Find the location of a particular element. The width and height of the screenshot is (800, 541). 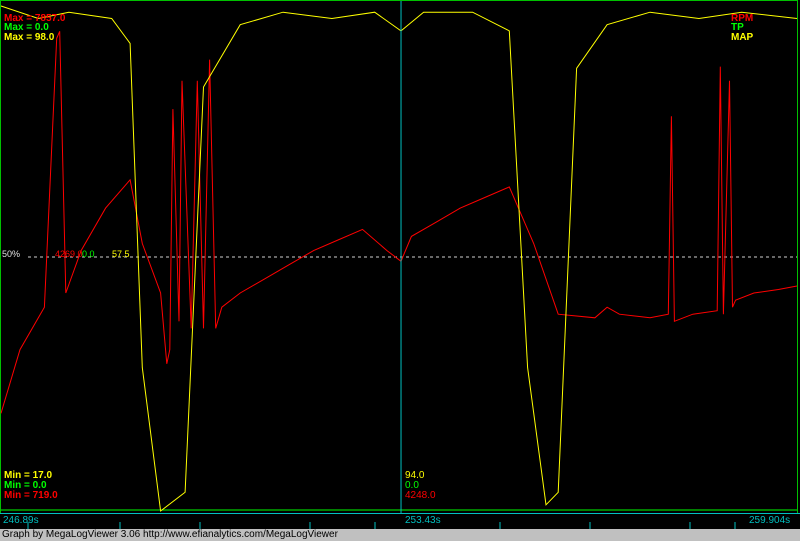

time-axis-ticks is located at coordinates (381, 525).